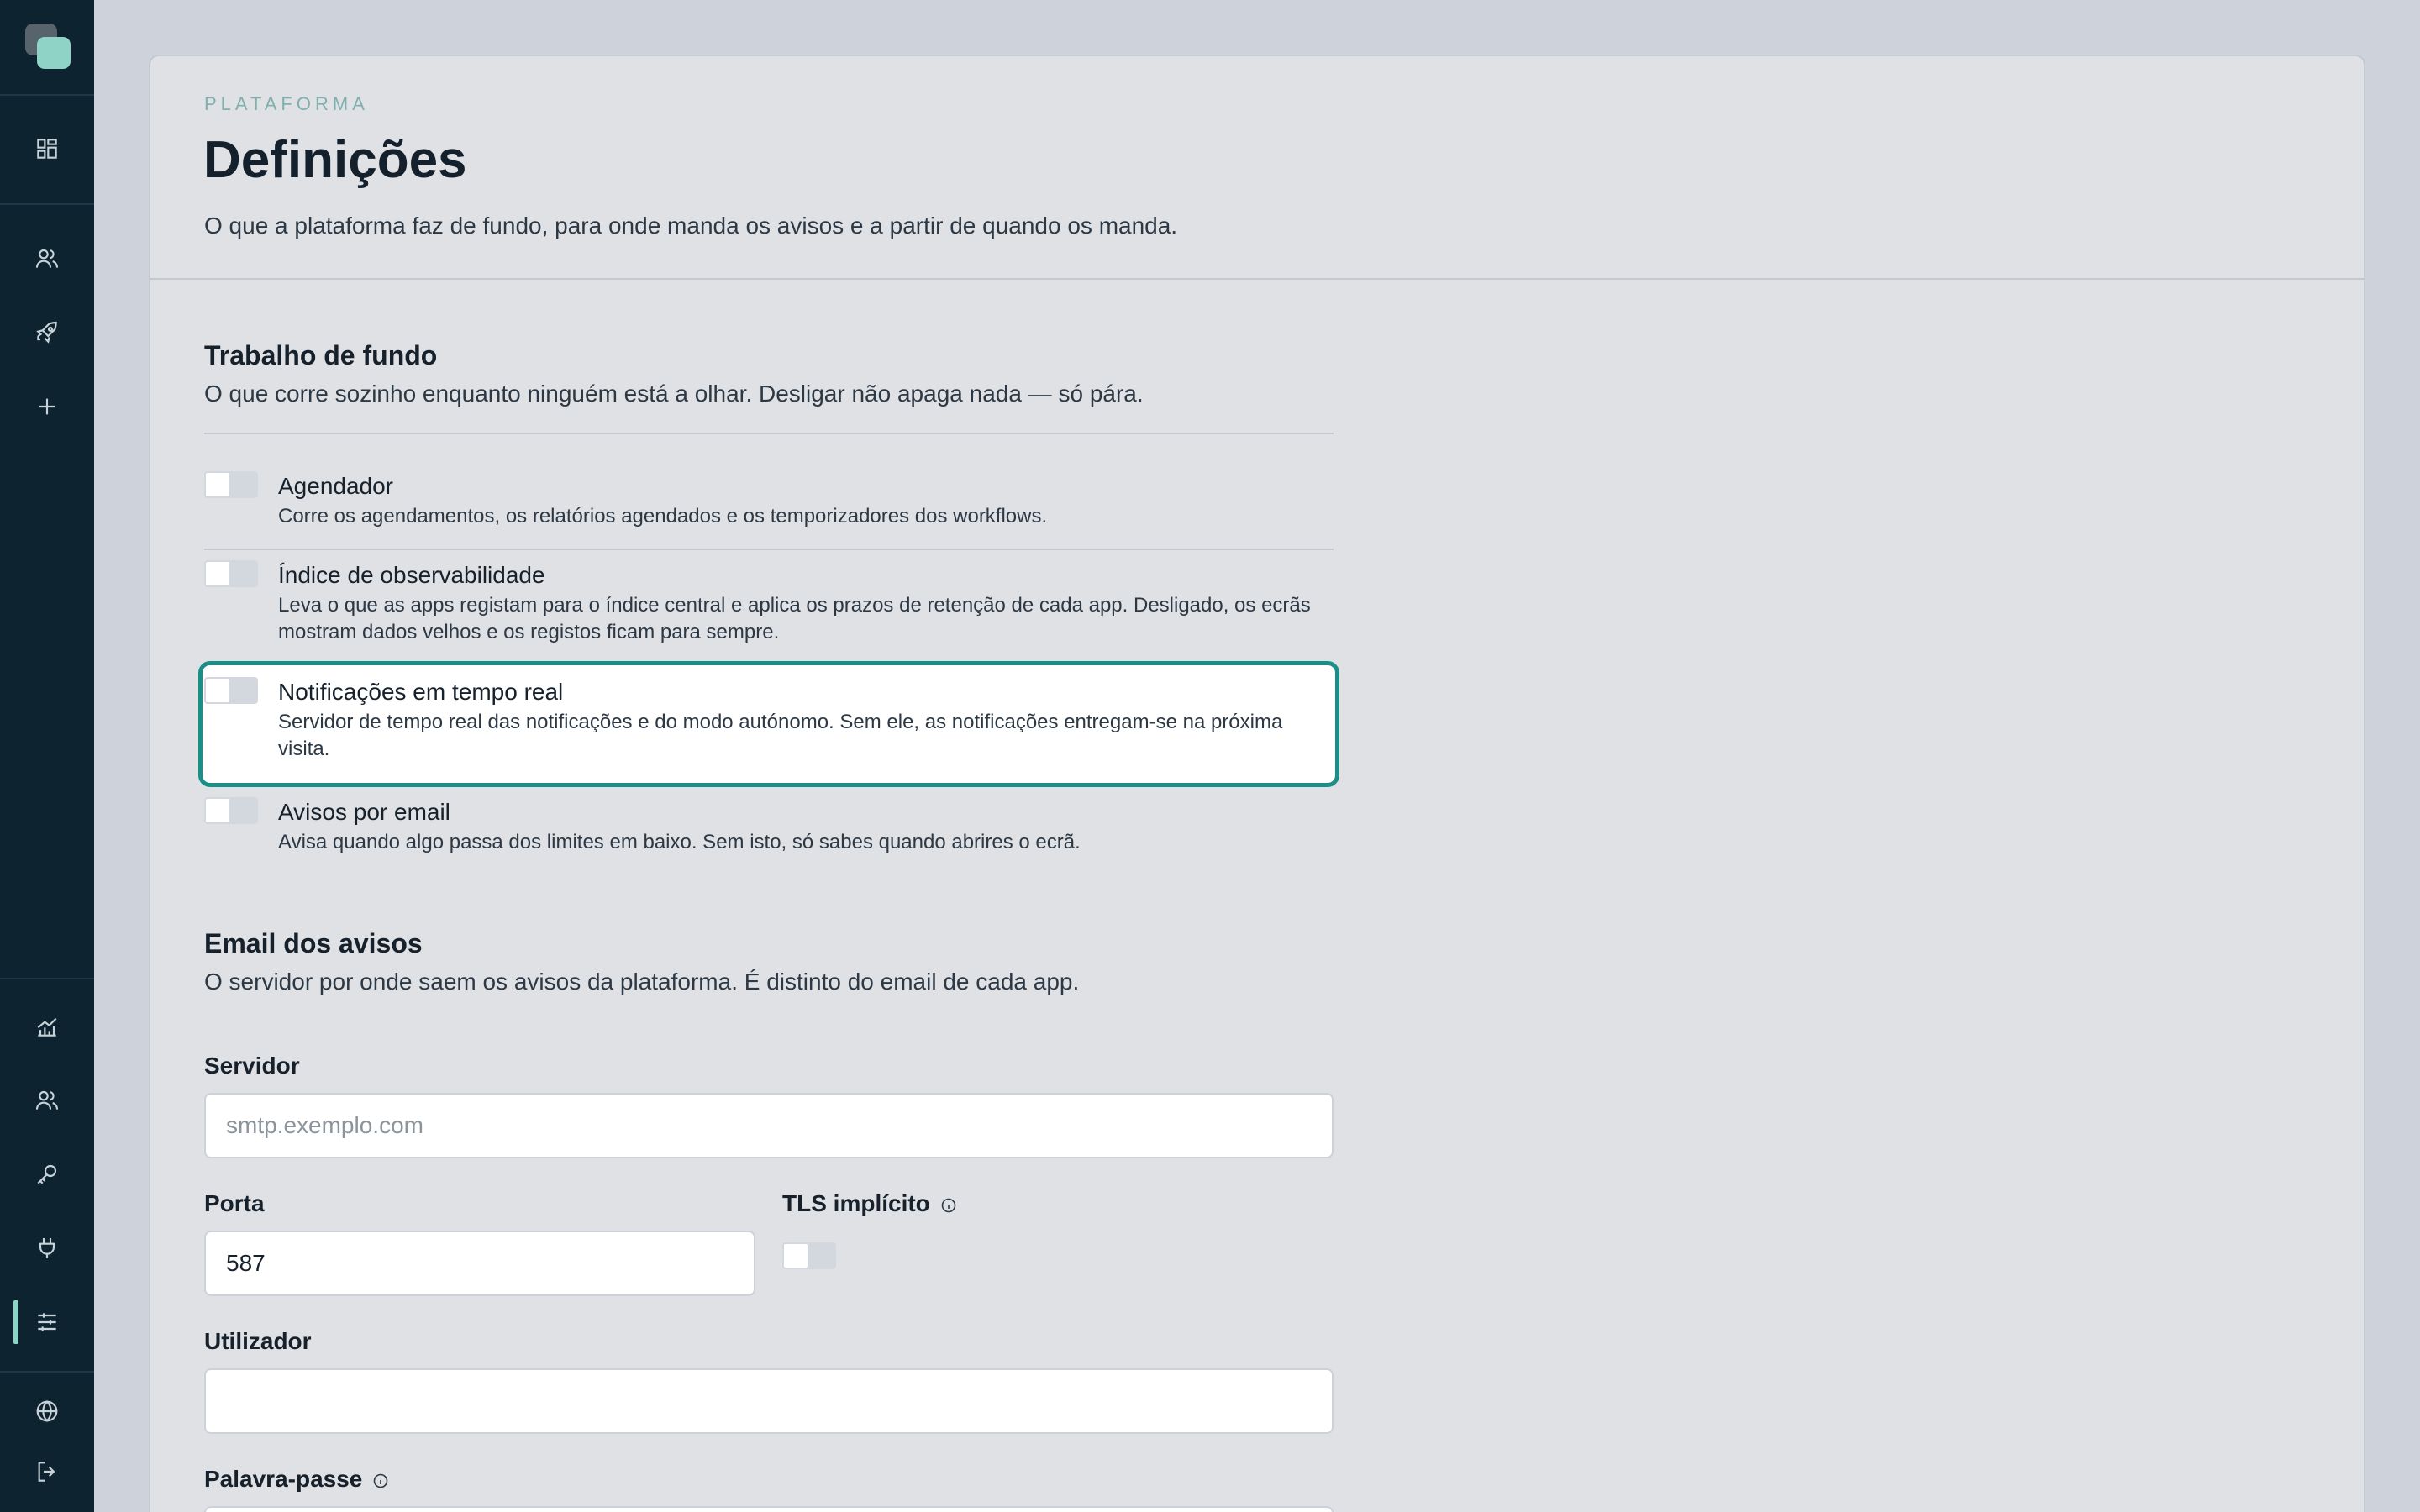 The width and height of the screenshot is (2420, 1512). What do you see at coordinates (286, 103) in the screenshot?
I see `page-eyebrow: PLATAFORMA` at bounding box center [286, 103].